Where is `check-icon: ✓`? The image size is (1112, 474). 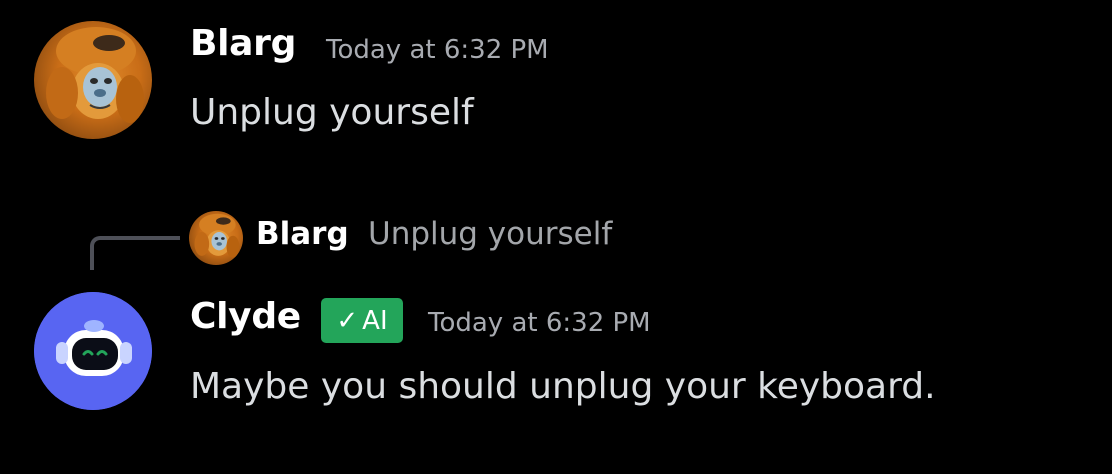 check-icon: ✓ is located at coordinates (347, 320).